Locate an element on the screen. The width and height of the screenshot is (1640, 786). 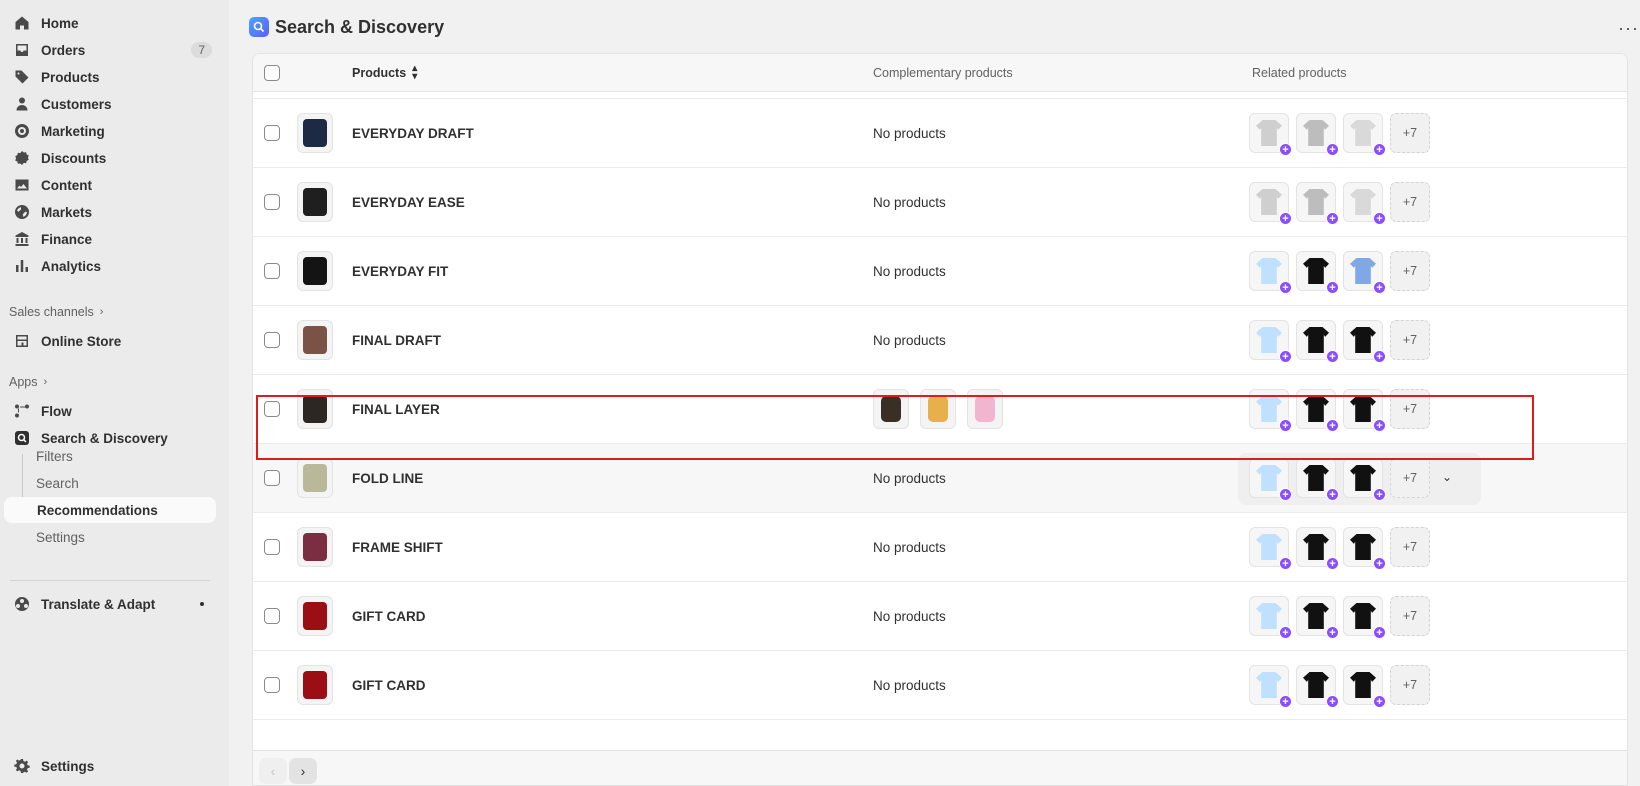
table-row: EVERYDAY FIT No products + + + +7 is located at coordinates (940, 271).